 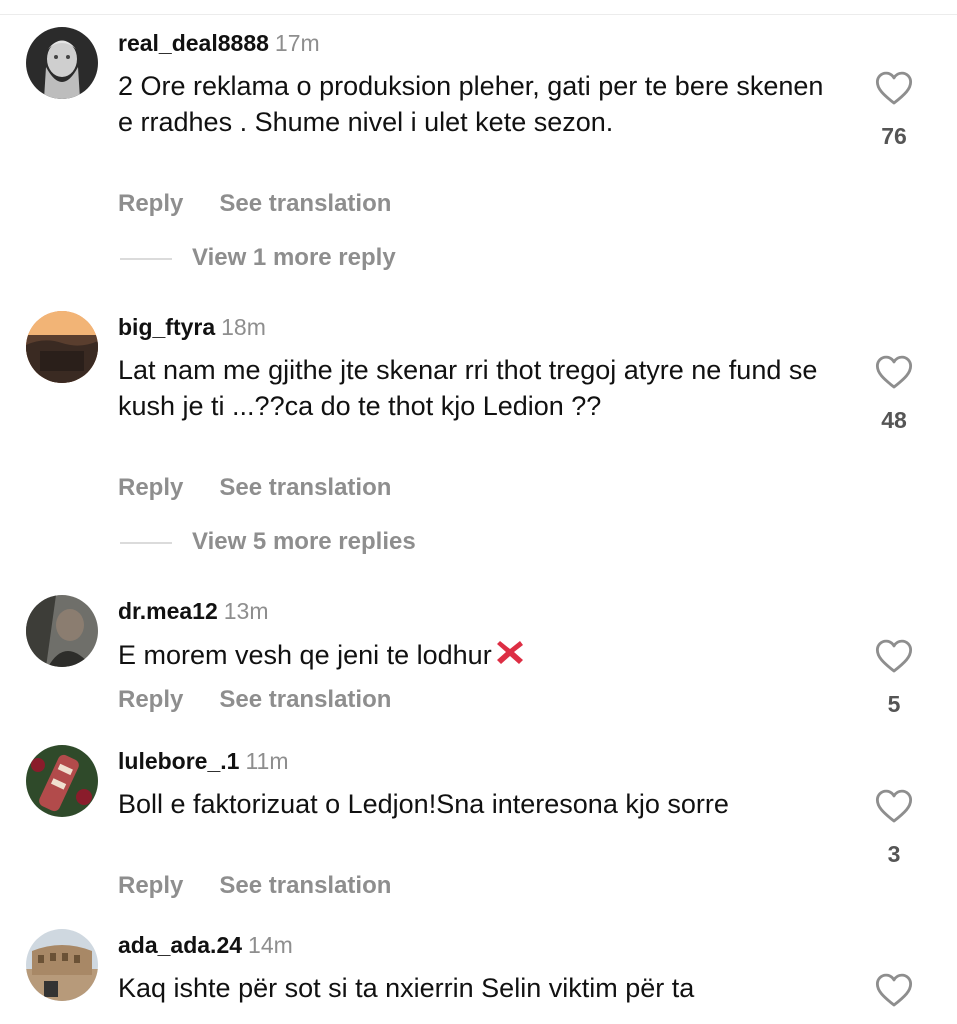 What do you see at coordinates (178, 761) in the screenshot?
I see `comment-username: lulebore_.1` at bounding box center [178, 761].